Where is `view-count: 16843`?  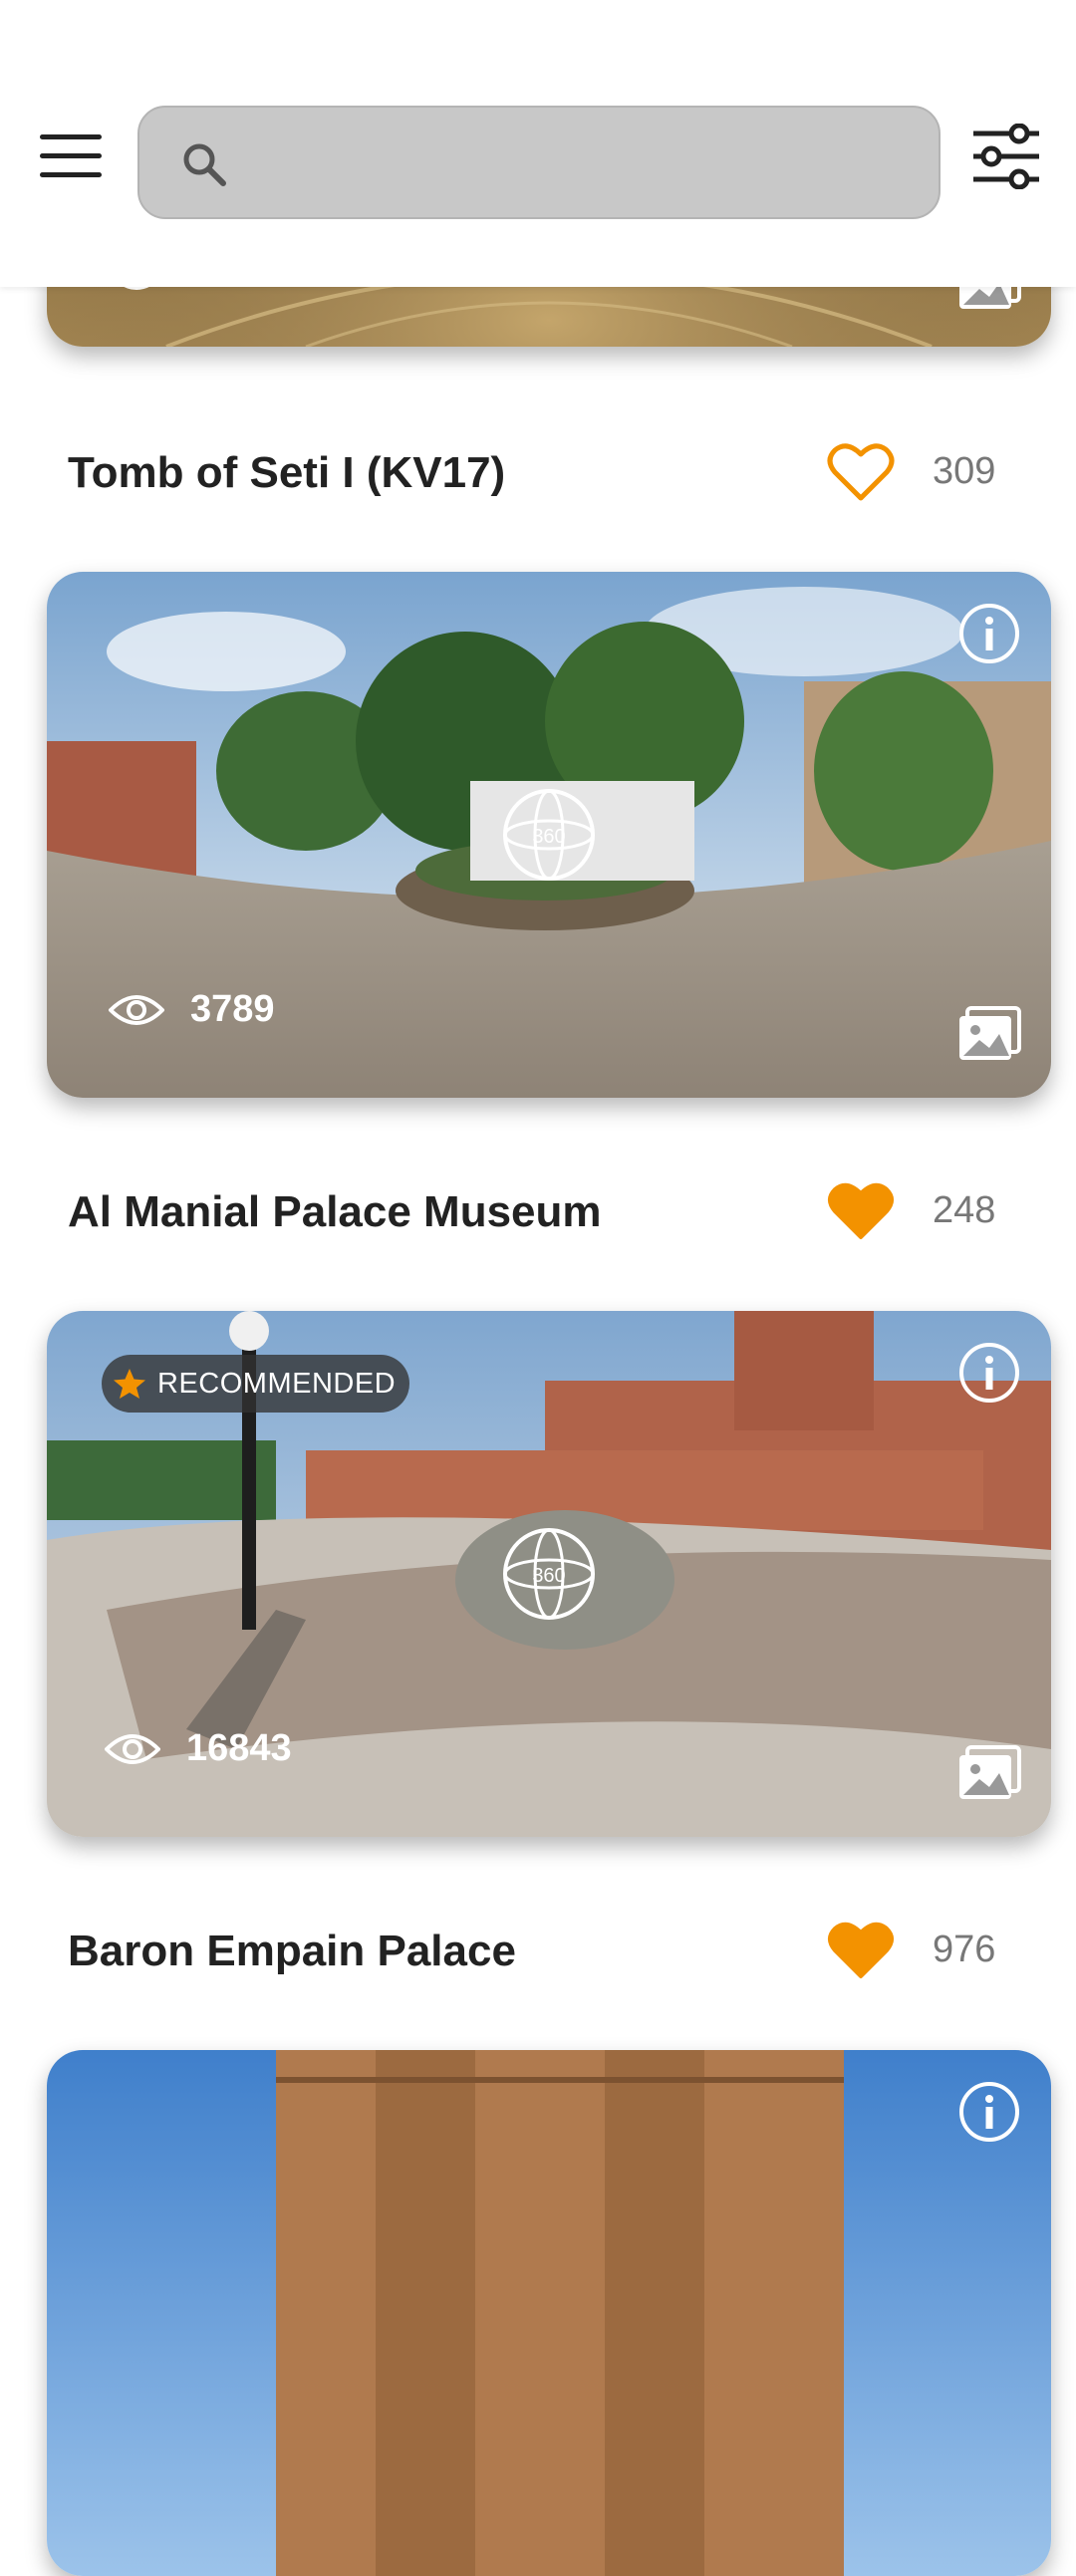
view-count: 16843 is located at coordinates (198, 1748).